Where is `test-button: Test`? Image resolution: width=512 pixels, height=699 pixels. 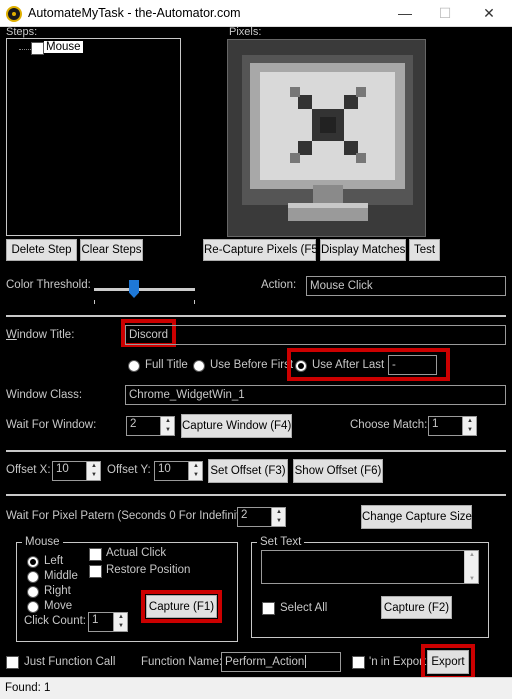 test-button: Test is located at coordinates (424, 250).